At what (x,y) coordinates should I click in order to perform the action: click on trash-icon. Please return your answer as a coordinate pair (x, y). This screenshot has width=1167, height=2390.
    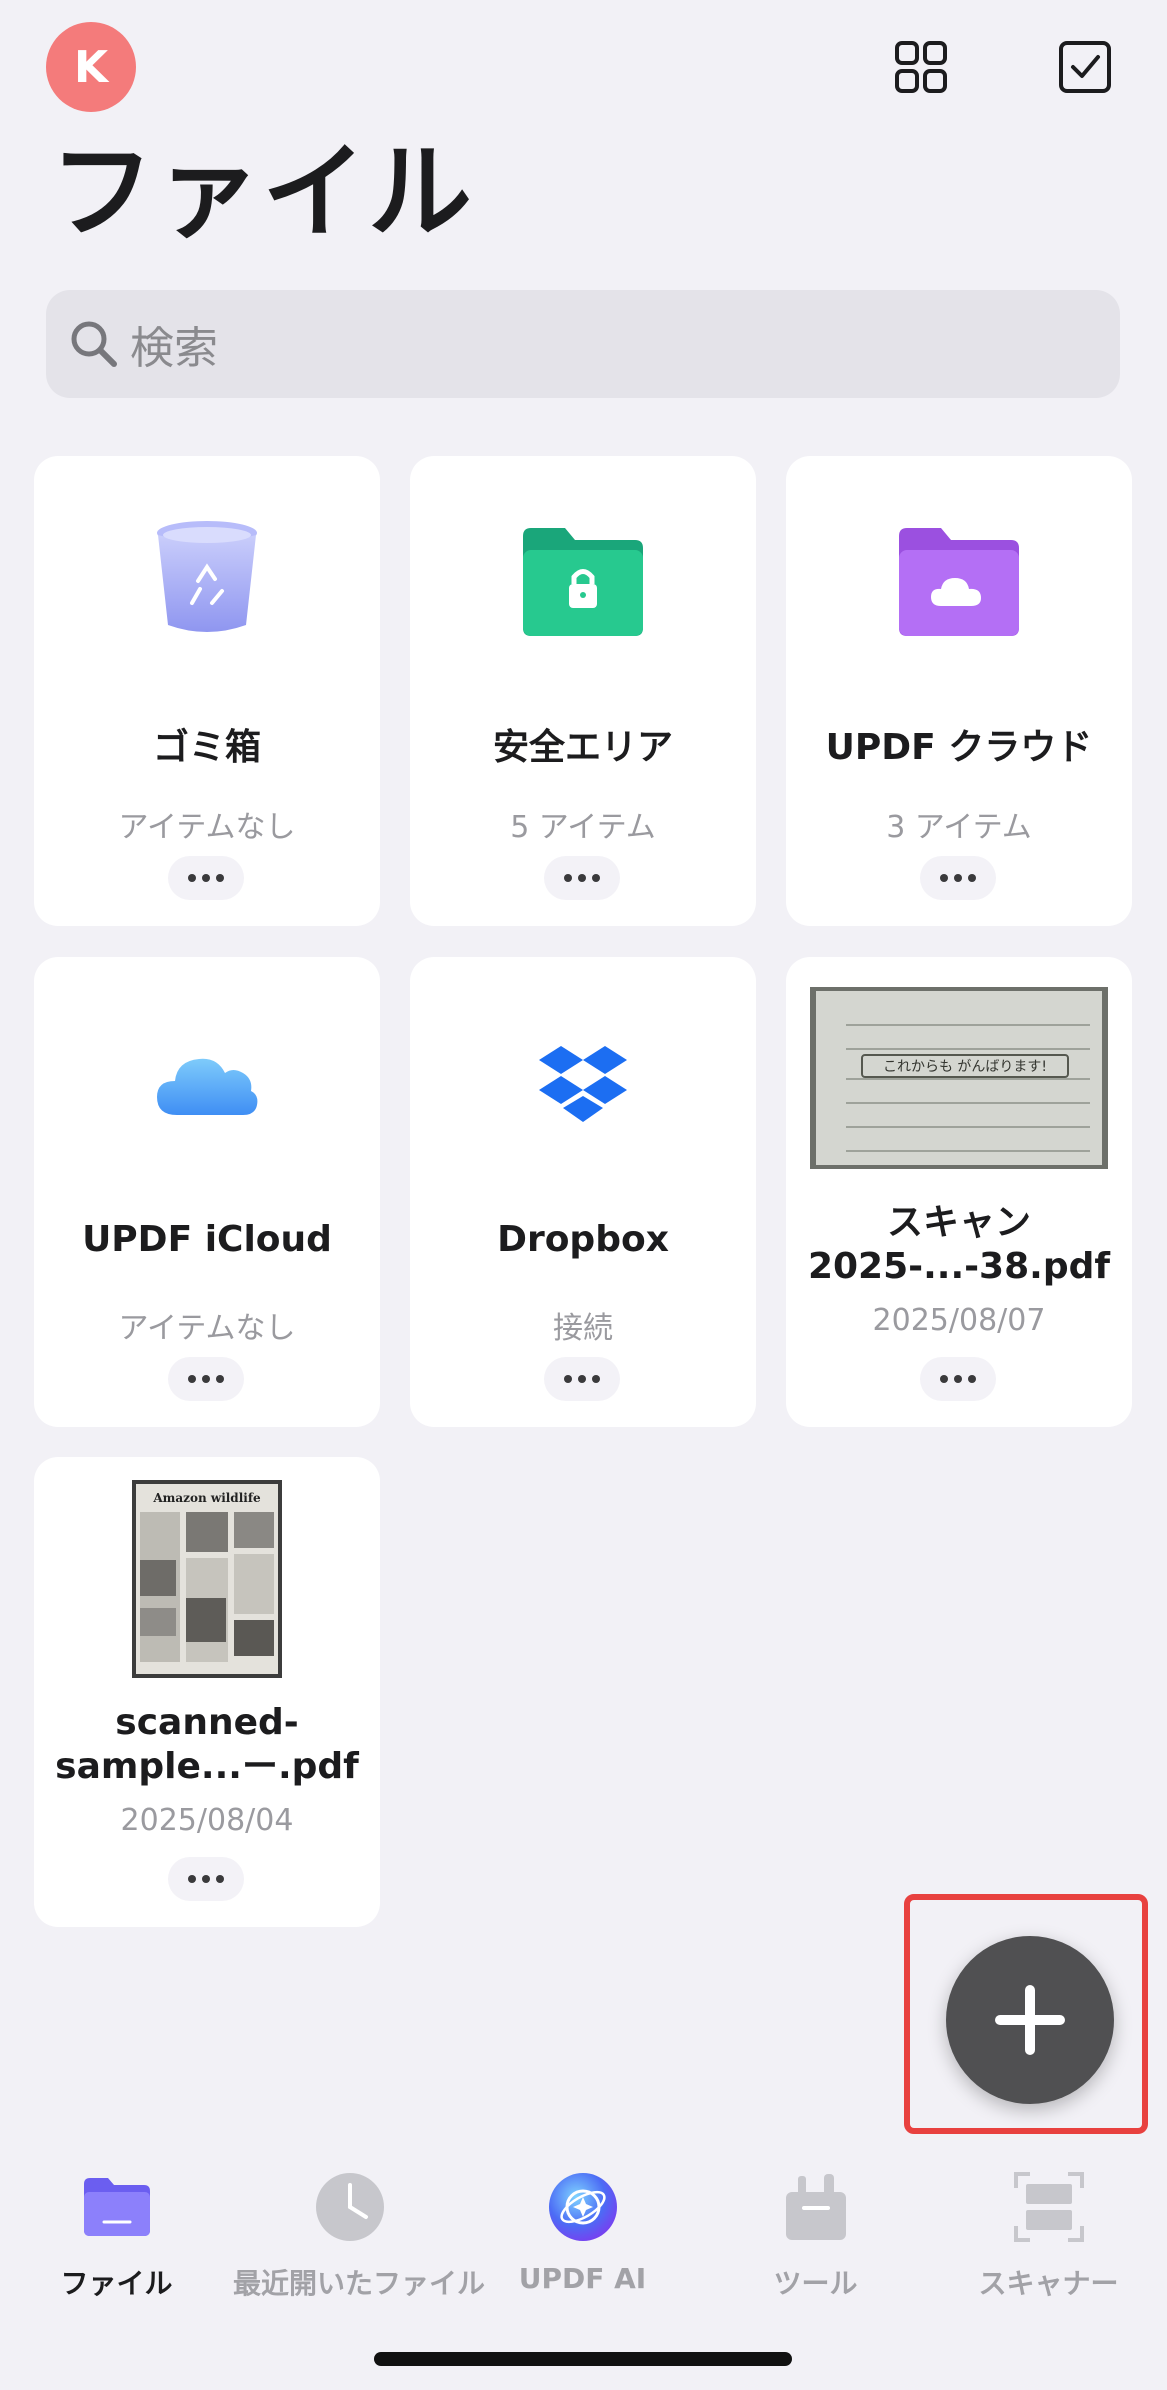
    Looking at the image, I should click on (207, 576).